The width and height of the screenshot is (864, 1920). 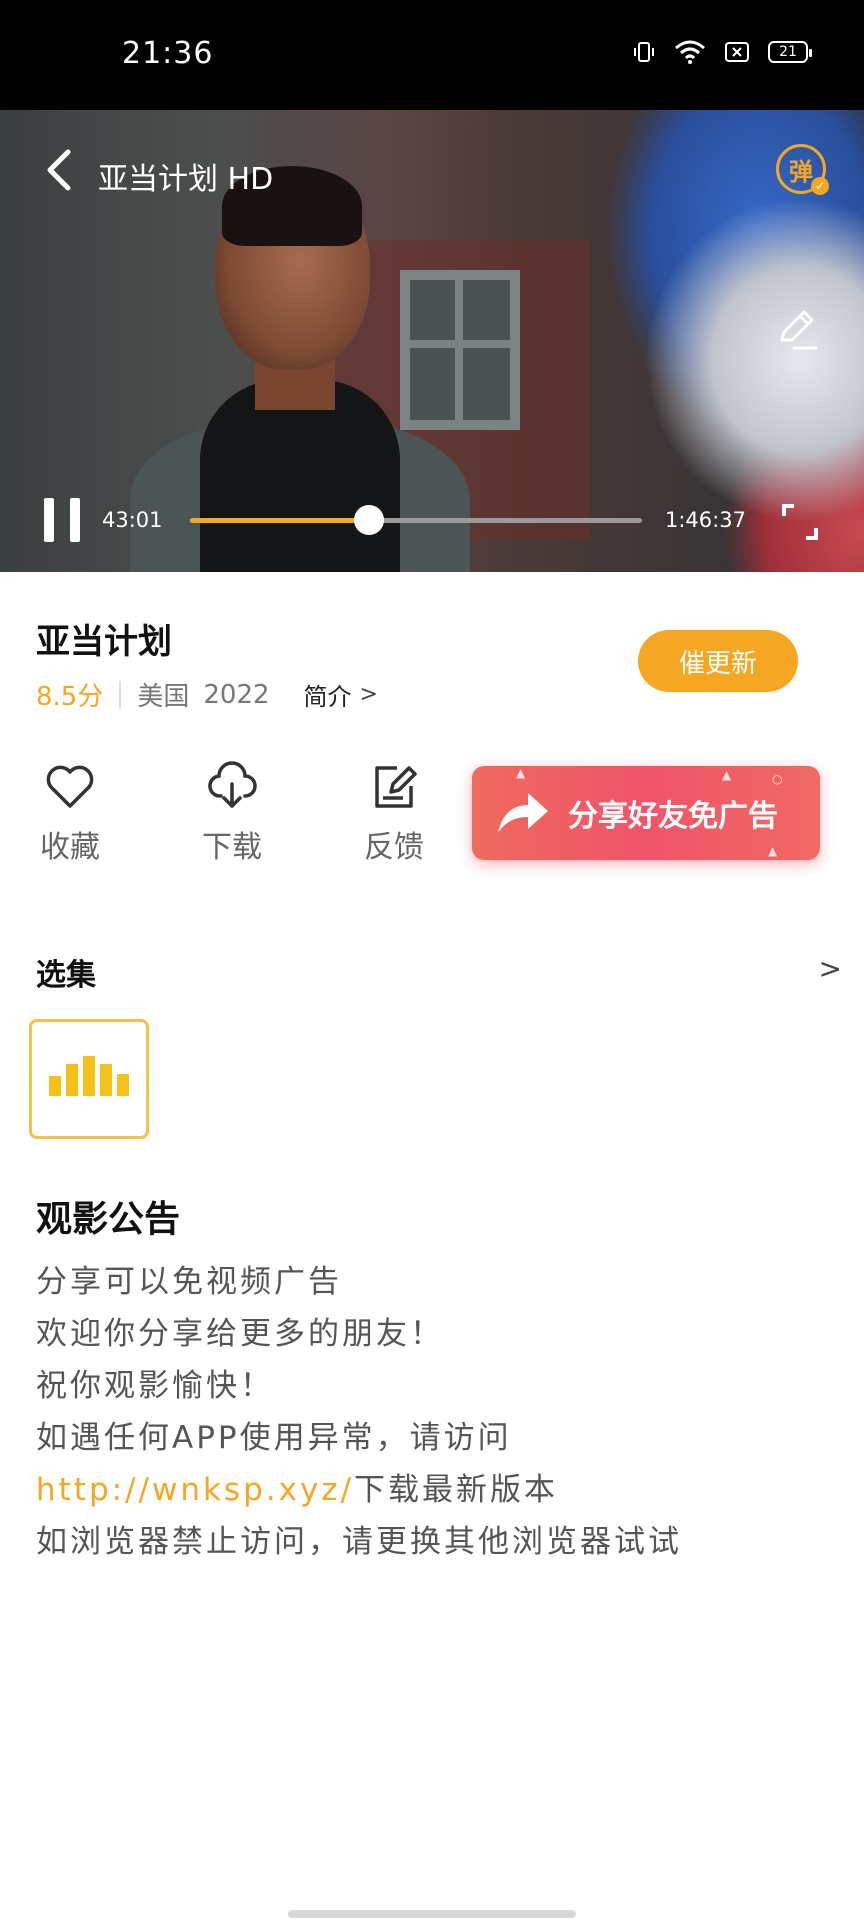 I want to click on movie-meta: 8.5分 美国 2022 简介 >, so click(x=207, y=694).